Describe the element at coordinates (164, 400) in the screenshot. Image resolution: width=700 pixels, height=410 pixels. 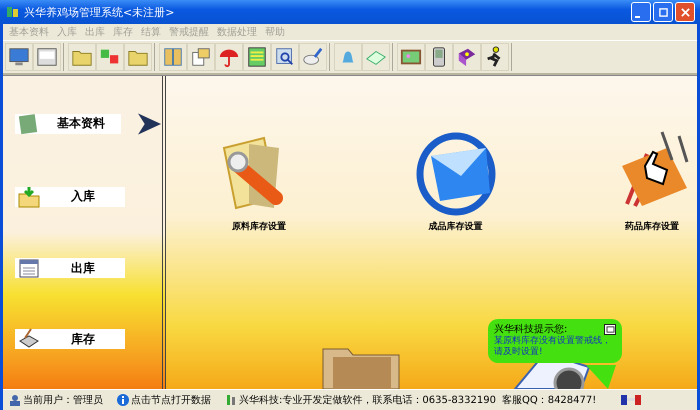
I see `hint-status: 点击节点打开数据` at that location.